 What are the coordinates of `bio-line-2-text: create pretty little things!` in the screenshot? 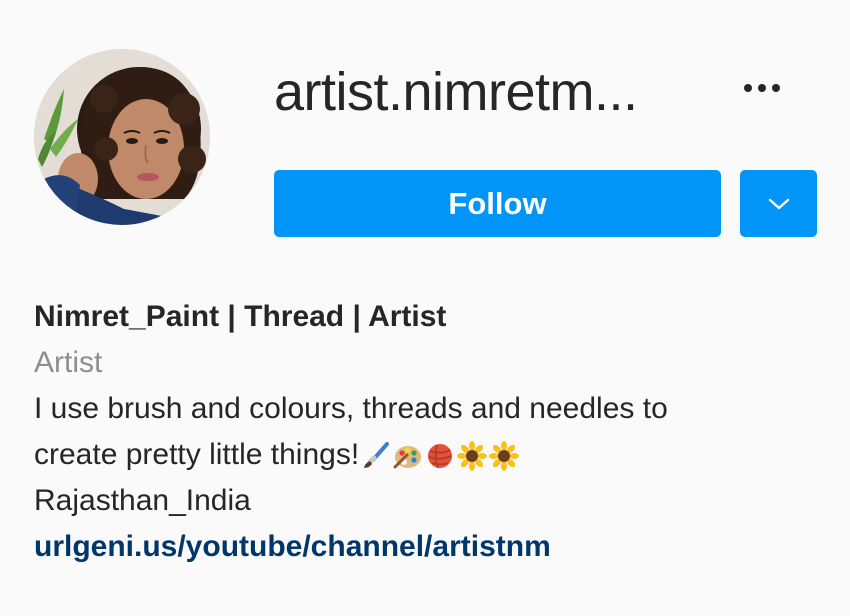 It's located at (197, 454).